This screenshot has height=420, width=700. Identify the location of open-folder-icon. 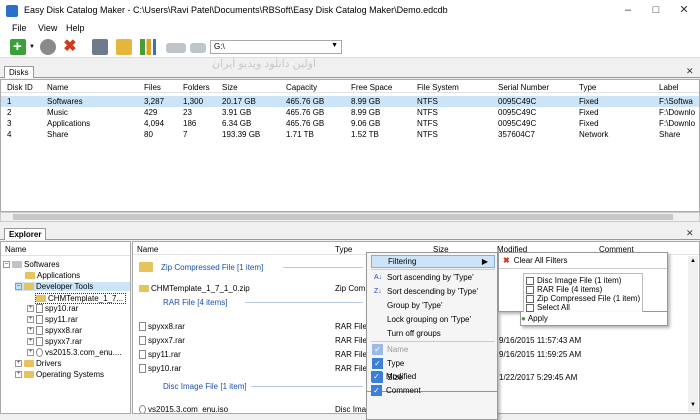
(124, 47).